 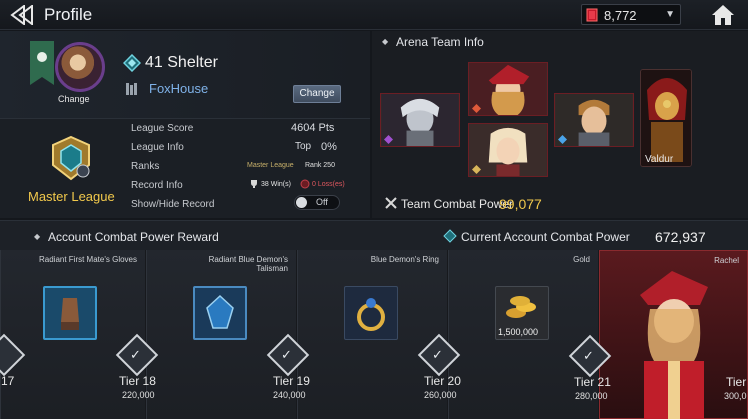 I want to click on player-name: 41 Shelter, so click(x=181, y=62).